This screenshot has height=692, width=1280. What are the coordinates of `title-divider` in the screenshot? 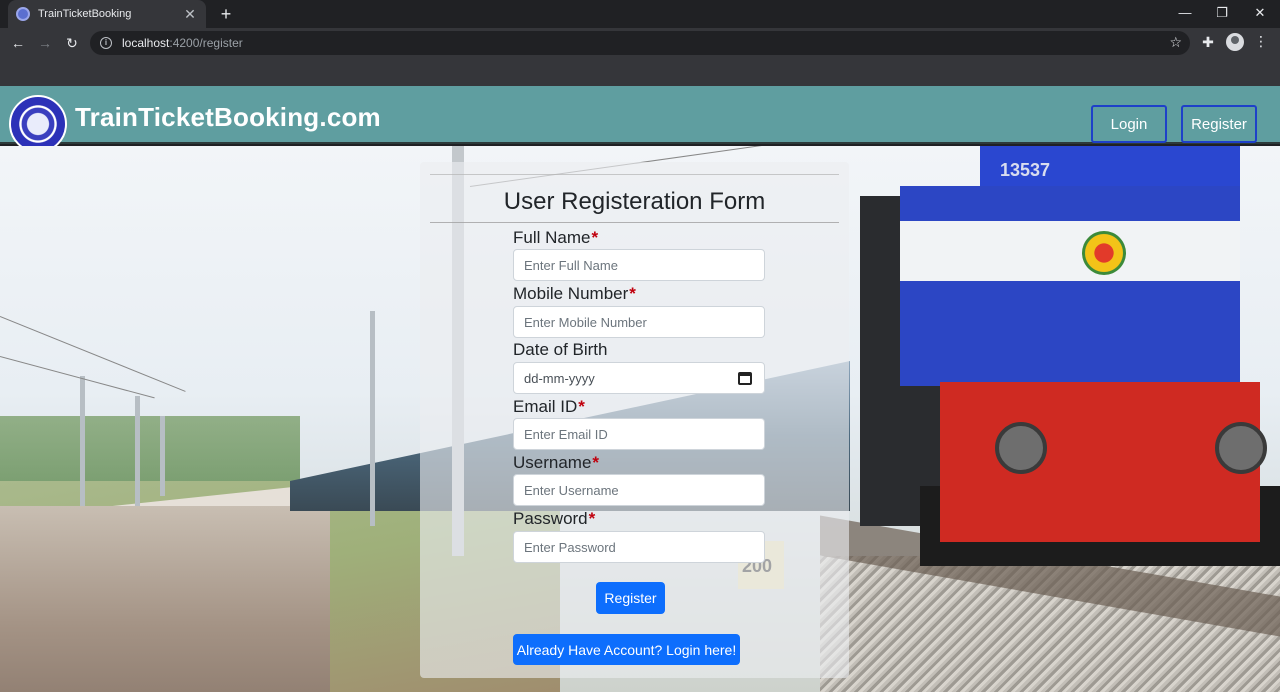 It's located at (634, 222).